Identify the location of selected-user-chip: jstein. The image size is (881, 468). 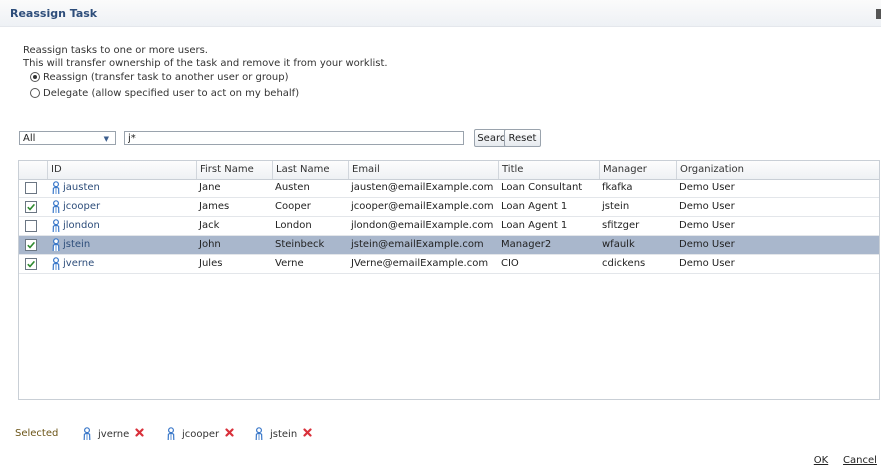
(283, 434).